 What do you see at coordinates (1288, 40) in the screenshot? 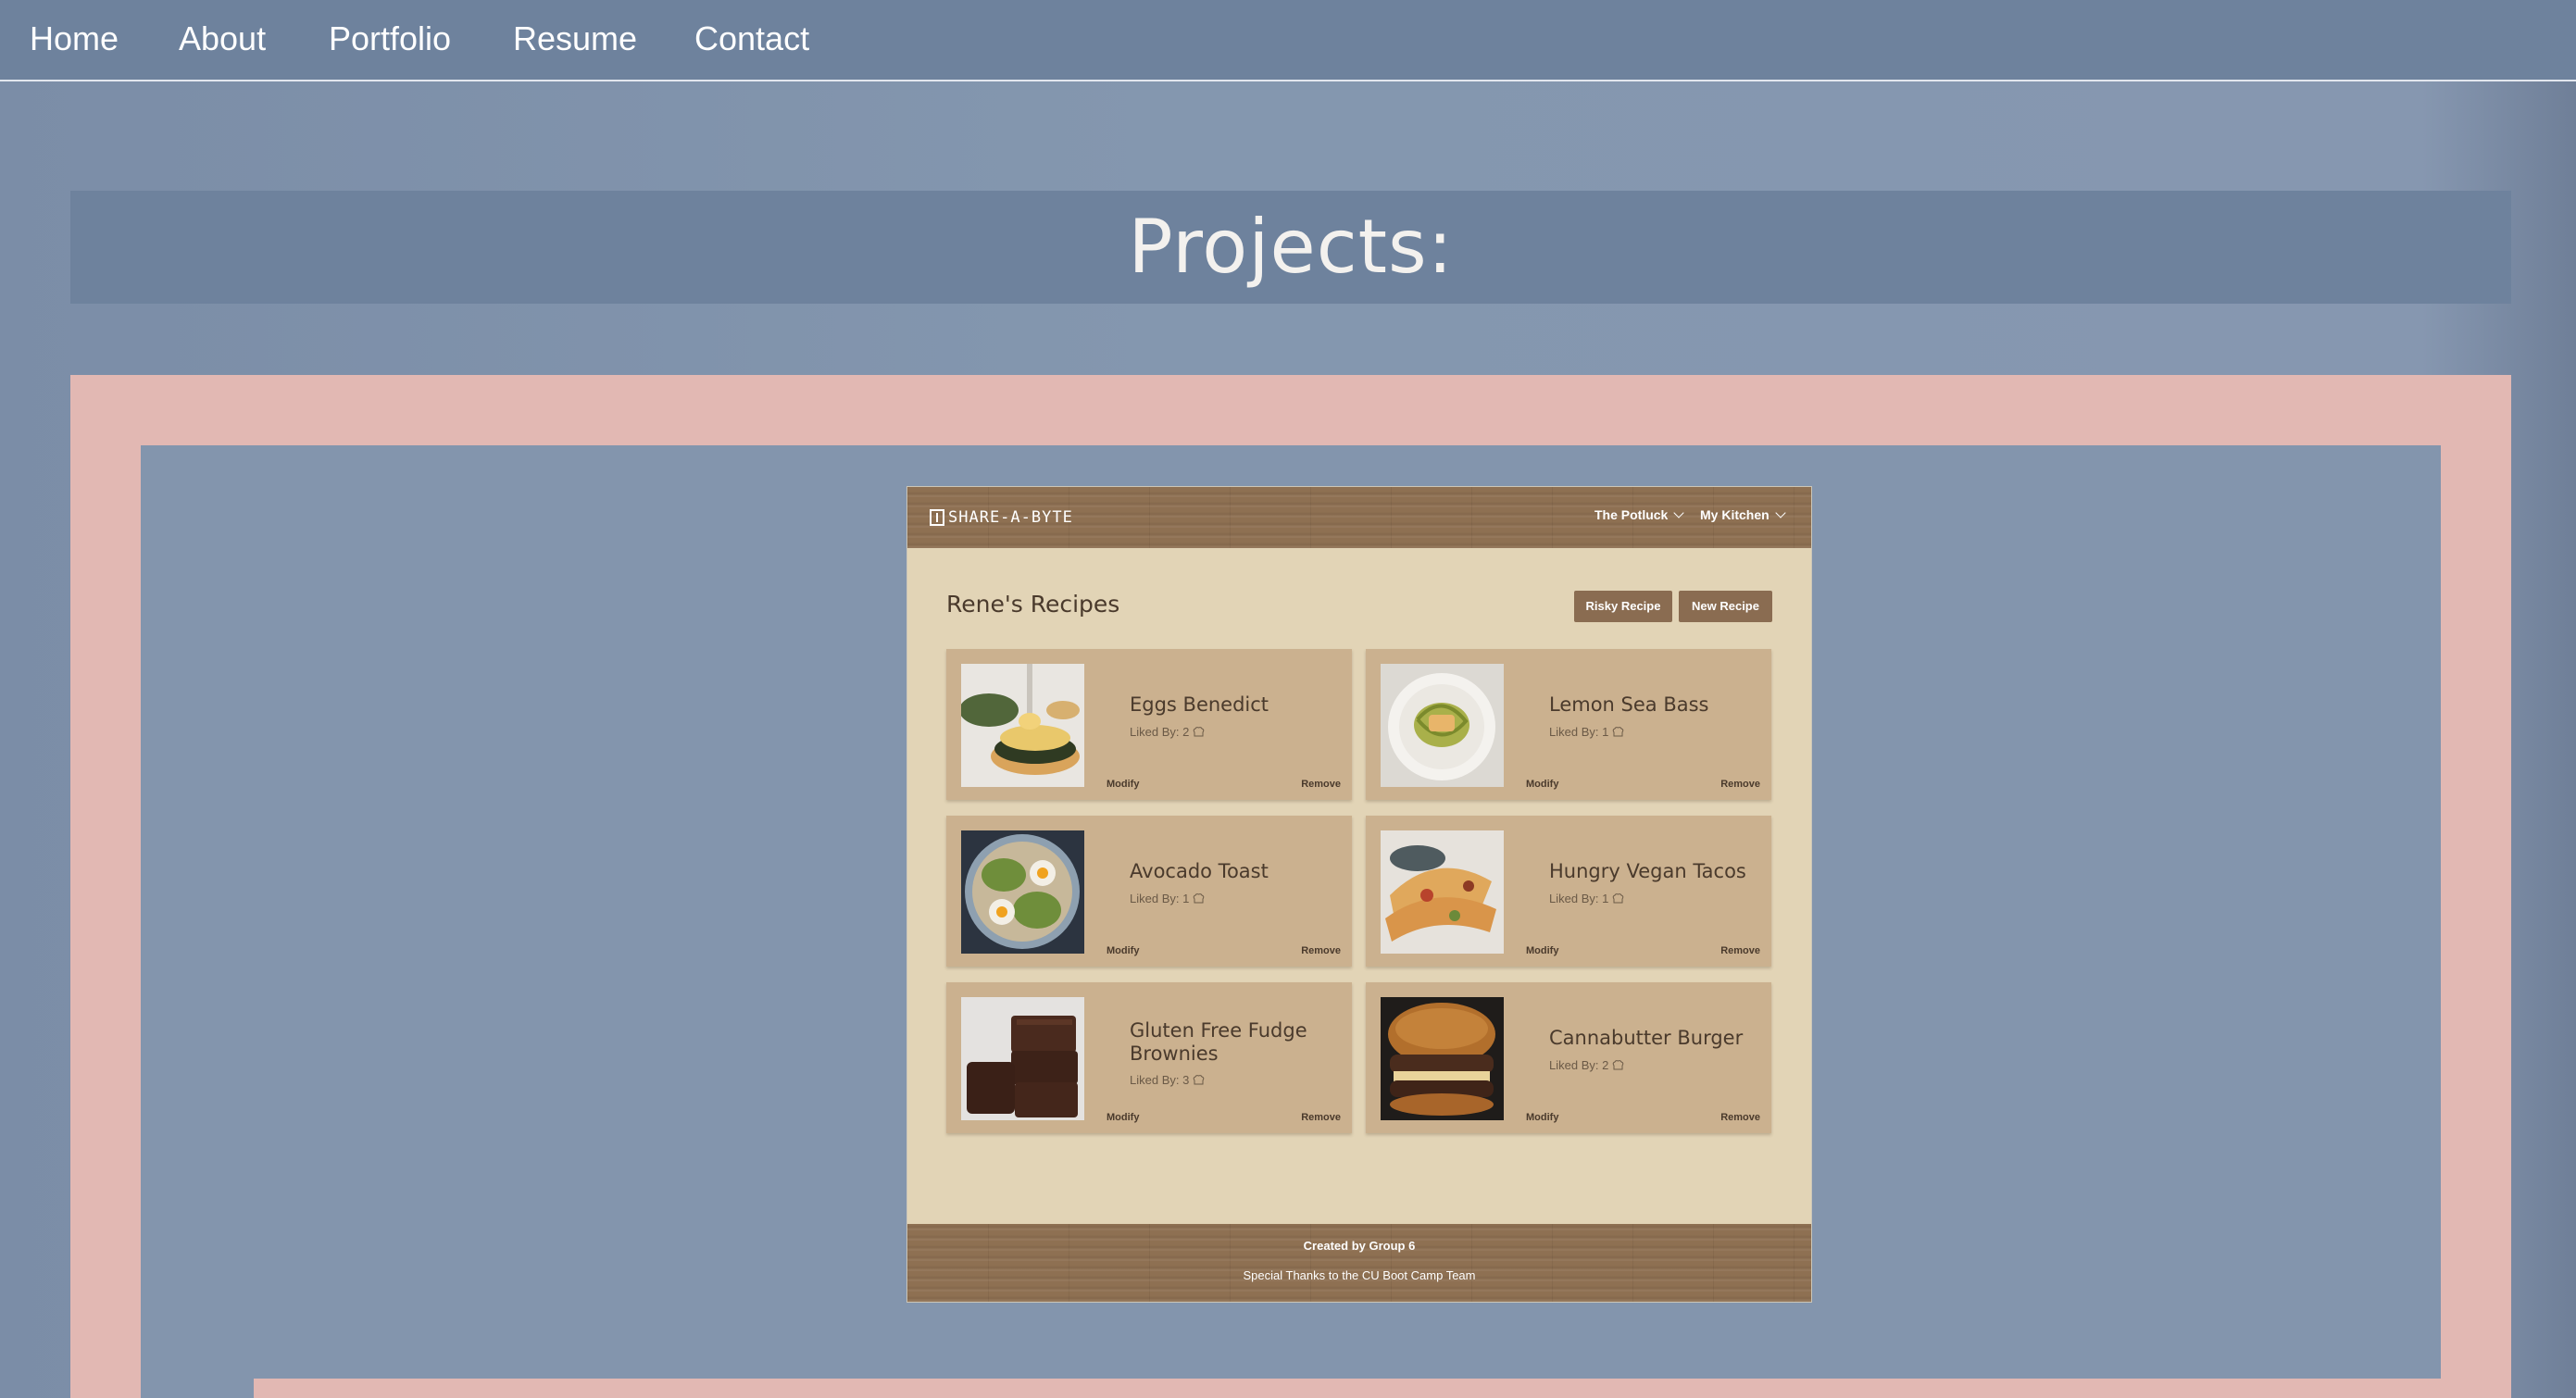
I see `top-navigation: Home About Portfolio Resume Contact` at bounding box center [1288, 40].